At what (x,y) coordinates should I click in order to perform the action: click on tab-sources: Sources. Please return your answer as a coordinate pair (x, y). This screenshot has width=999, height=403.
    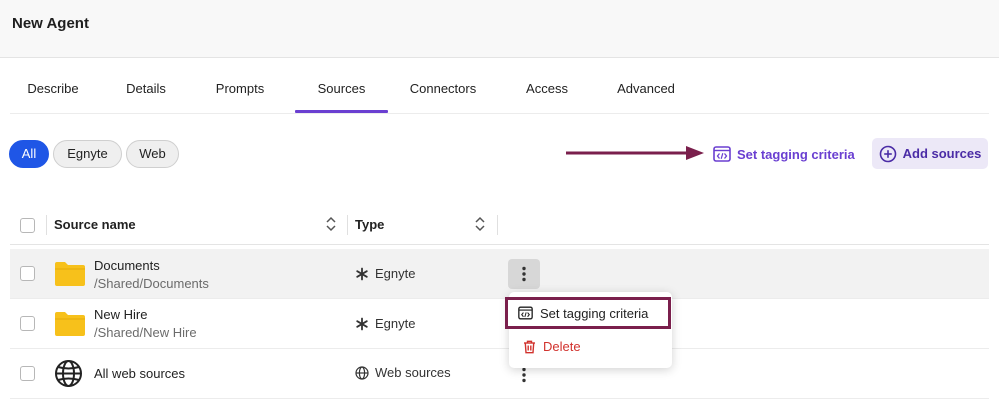
    Looking at the image, I should click on (341, 95).